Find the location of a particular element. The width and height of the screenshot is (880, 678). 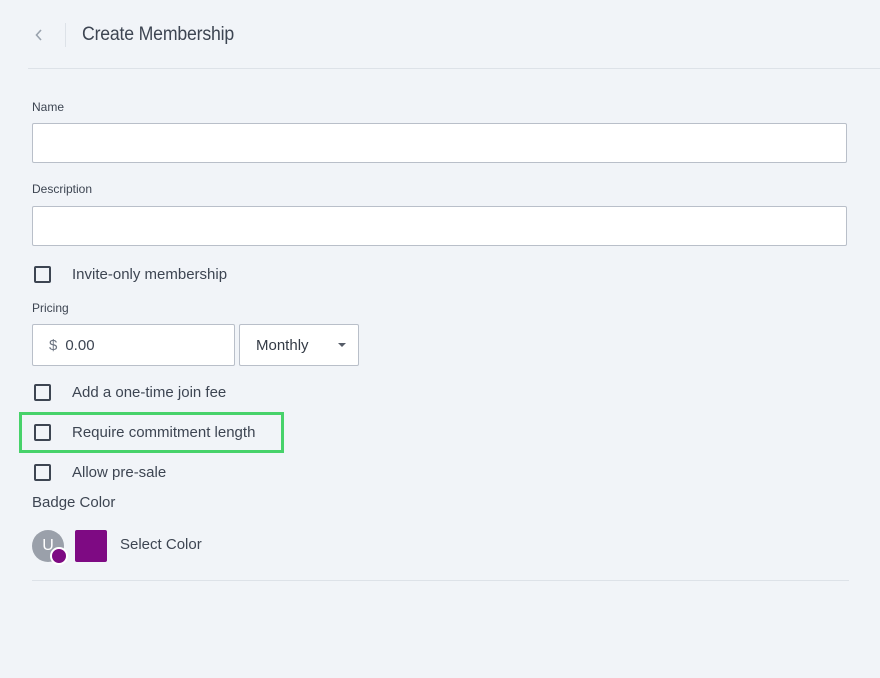

description-field is located at coordinates (439, 226).